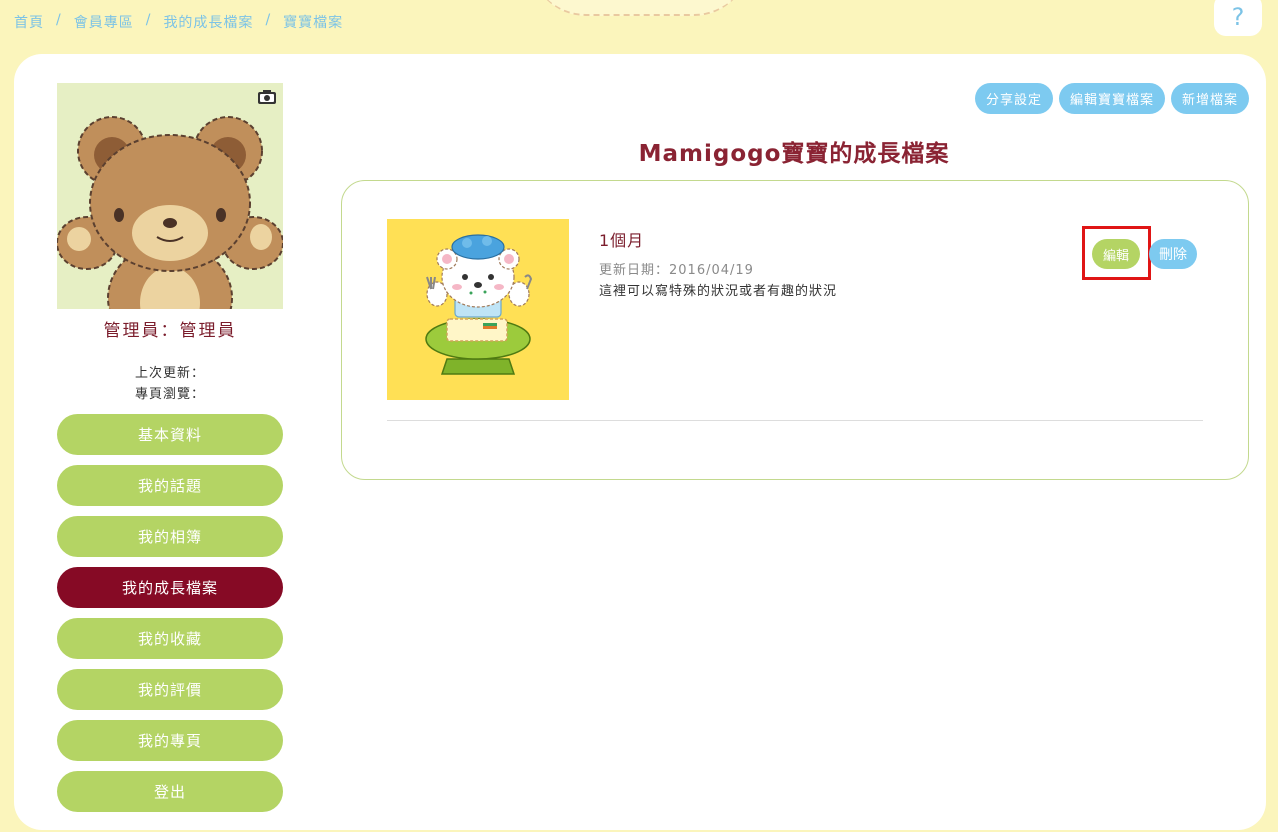 Image resolution: width=1278 pixels, height=832 pixels. Describe the element at coordinates (170, 536) in the screenshot. I see `sidebar-item-my-albums: 我的相簿` at that location.